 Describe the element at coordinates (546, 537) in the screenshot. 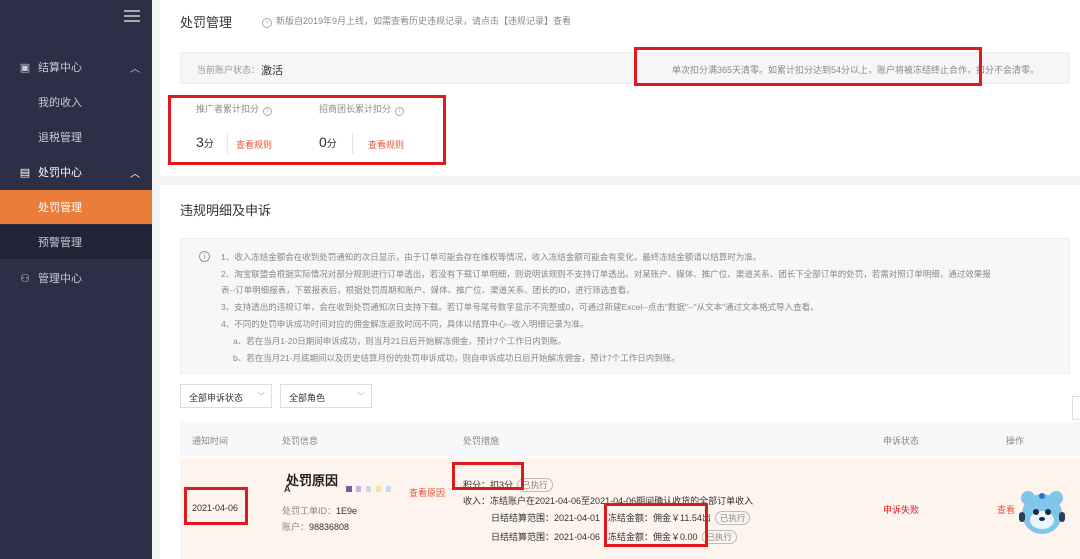

I see `settle-range-2: 日结结算范围：2021-04-06` at that location.